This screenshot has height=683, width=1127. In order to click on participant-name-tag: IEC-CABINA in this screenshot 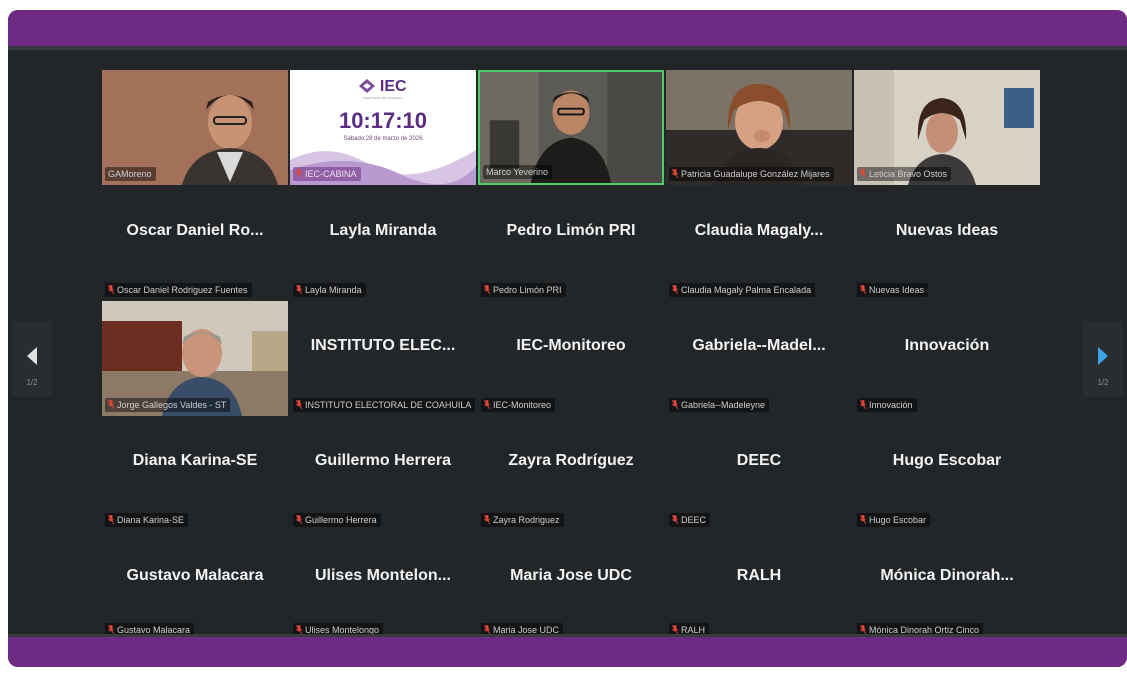, I will do `click(327, 174)`.